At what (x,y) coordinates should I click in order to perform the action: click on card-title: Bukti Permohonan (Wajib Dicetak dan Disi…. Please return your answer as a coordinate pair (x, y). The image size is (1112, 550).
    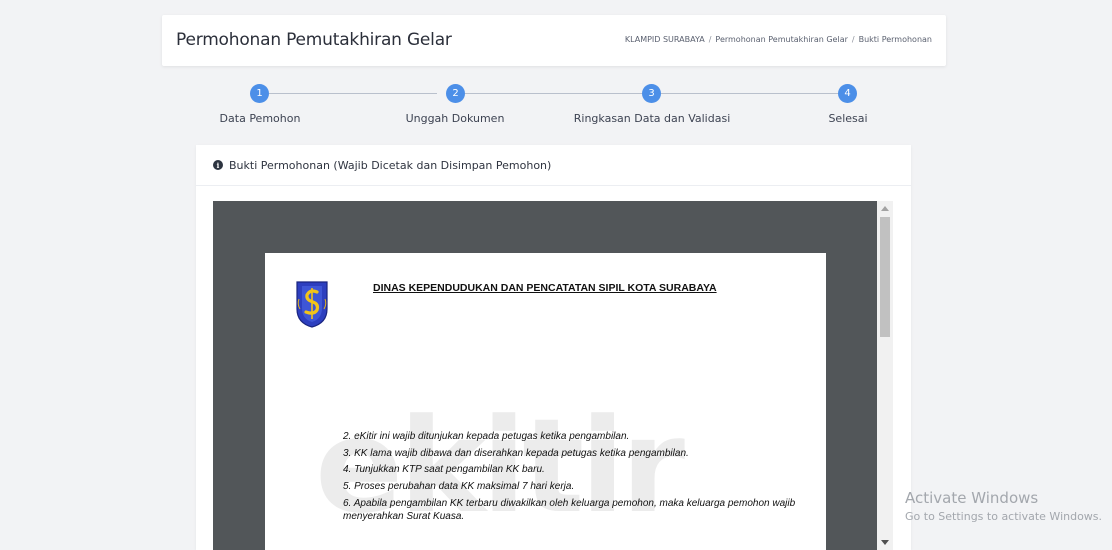
    Looking at the image, I should click on (390, 165).